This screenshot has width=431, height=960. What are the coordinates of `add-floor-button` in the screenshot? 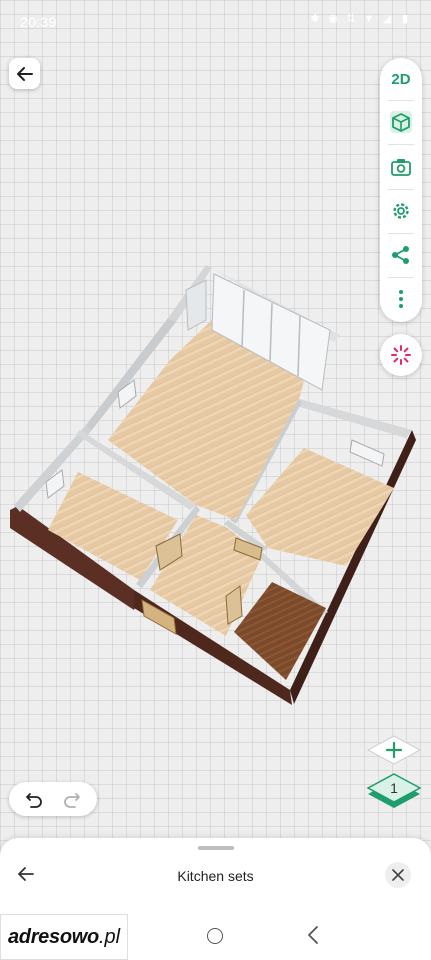 It's located at (394, 751).